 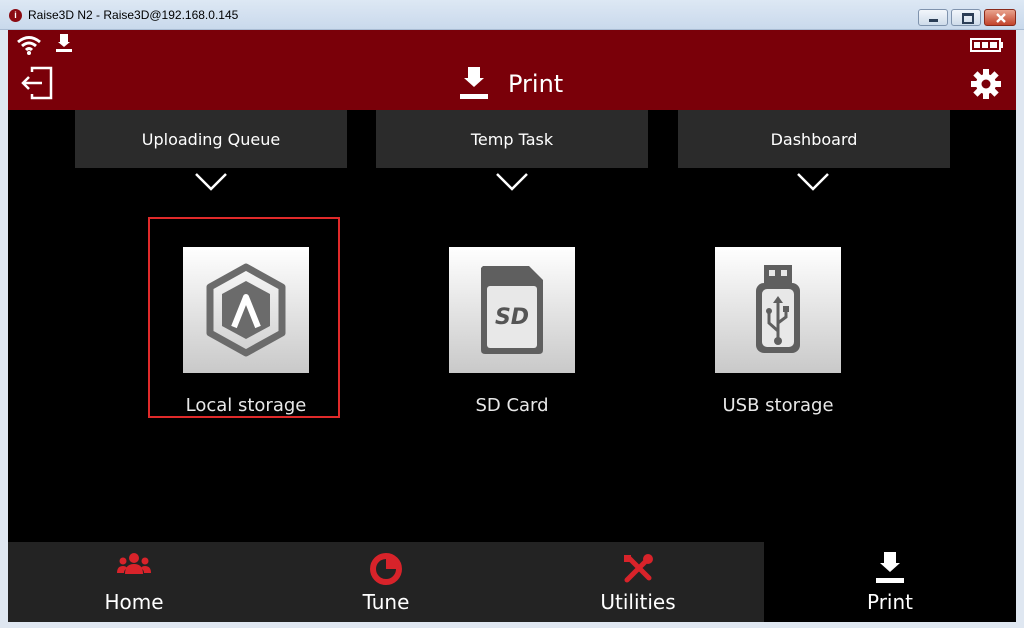 What do you see at coordinates (134, 602) in the screenshot?
I see `nav-home-label: Home` at bounding box center [134, 602].